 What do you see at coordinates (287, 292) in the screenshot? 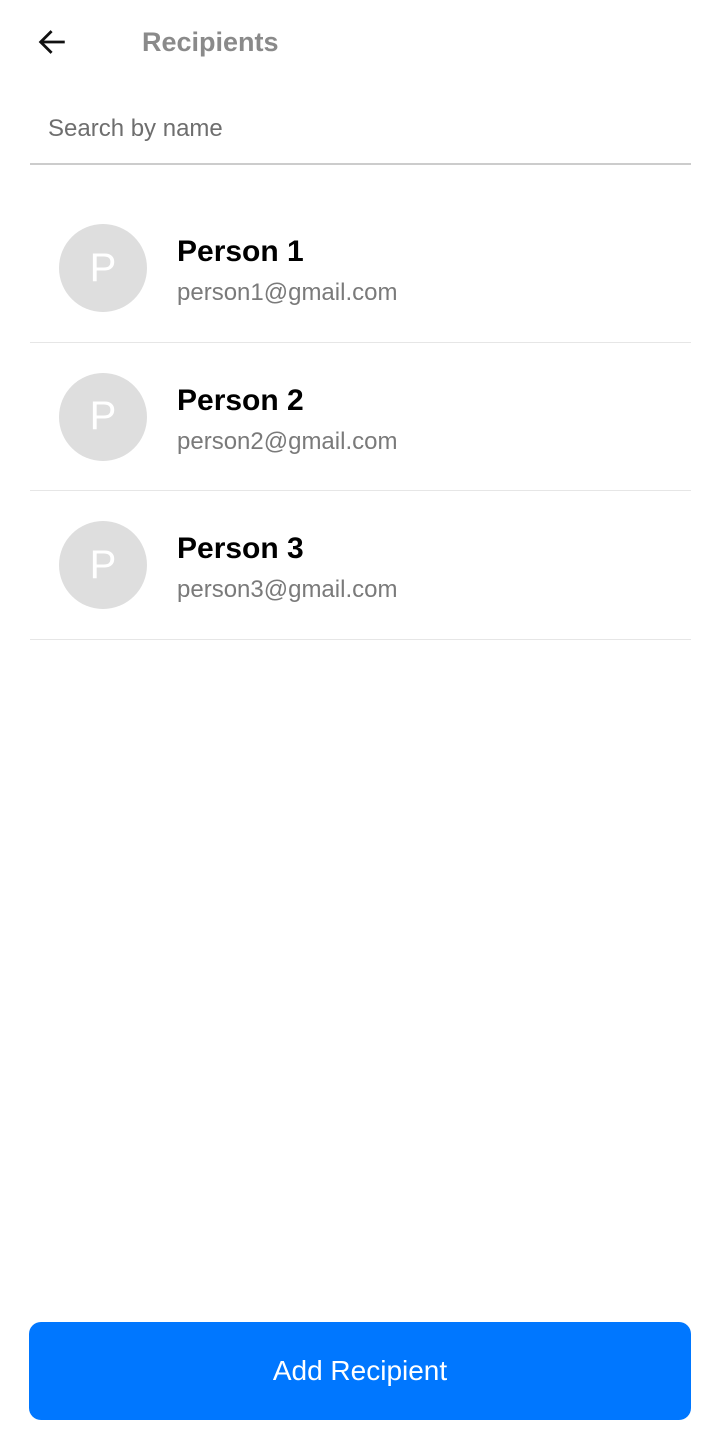
I see `recipient-email: person1@gmail.com` at bounding box center [287, 292].